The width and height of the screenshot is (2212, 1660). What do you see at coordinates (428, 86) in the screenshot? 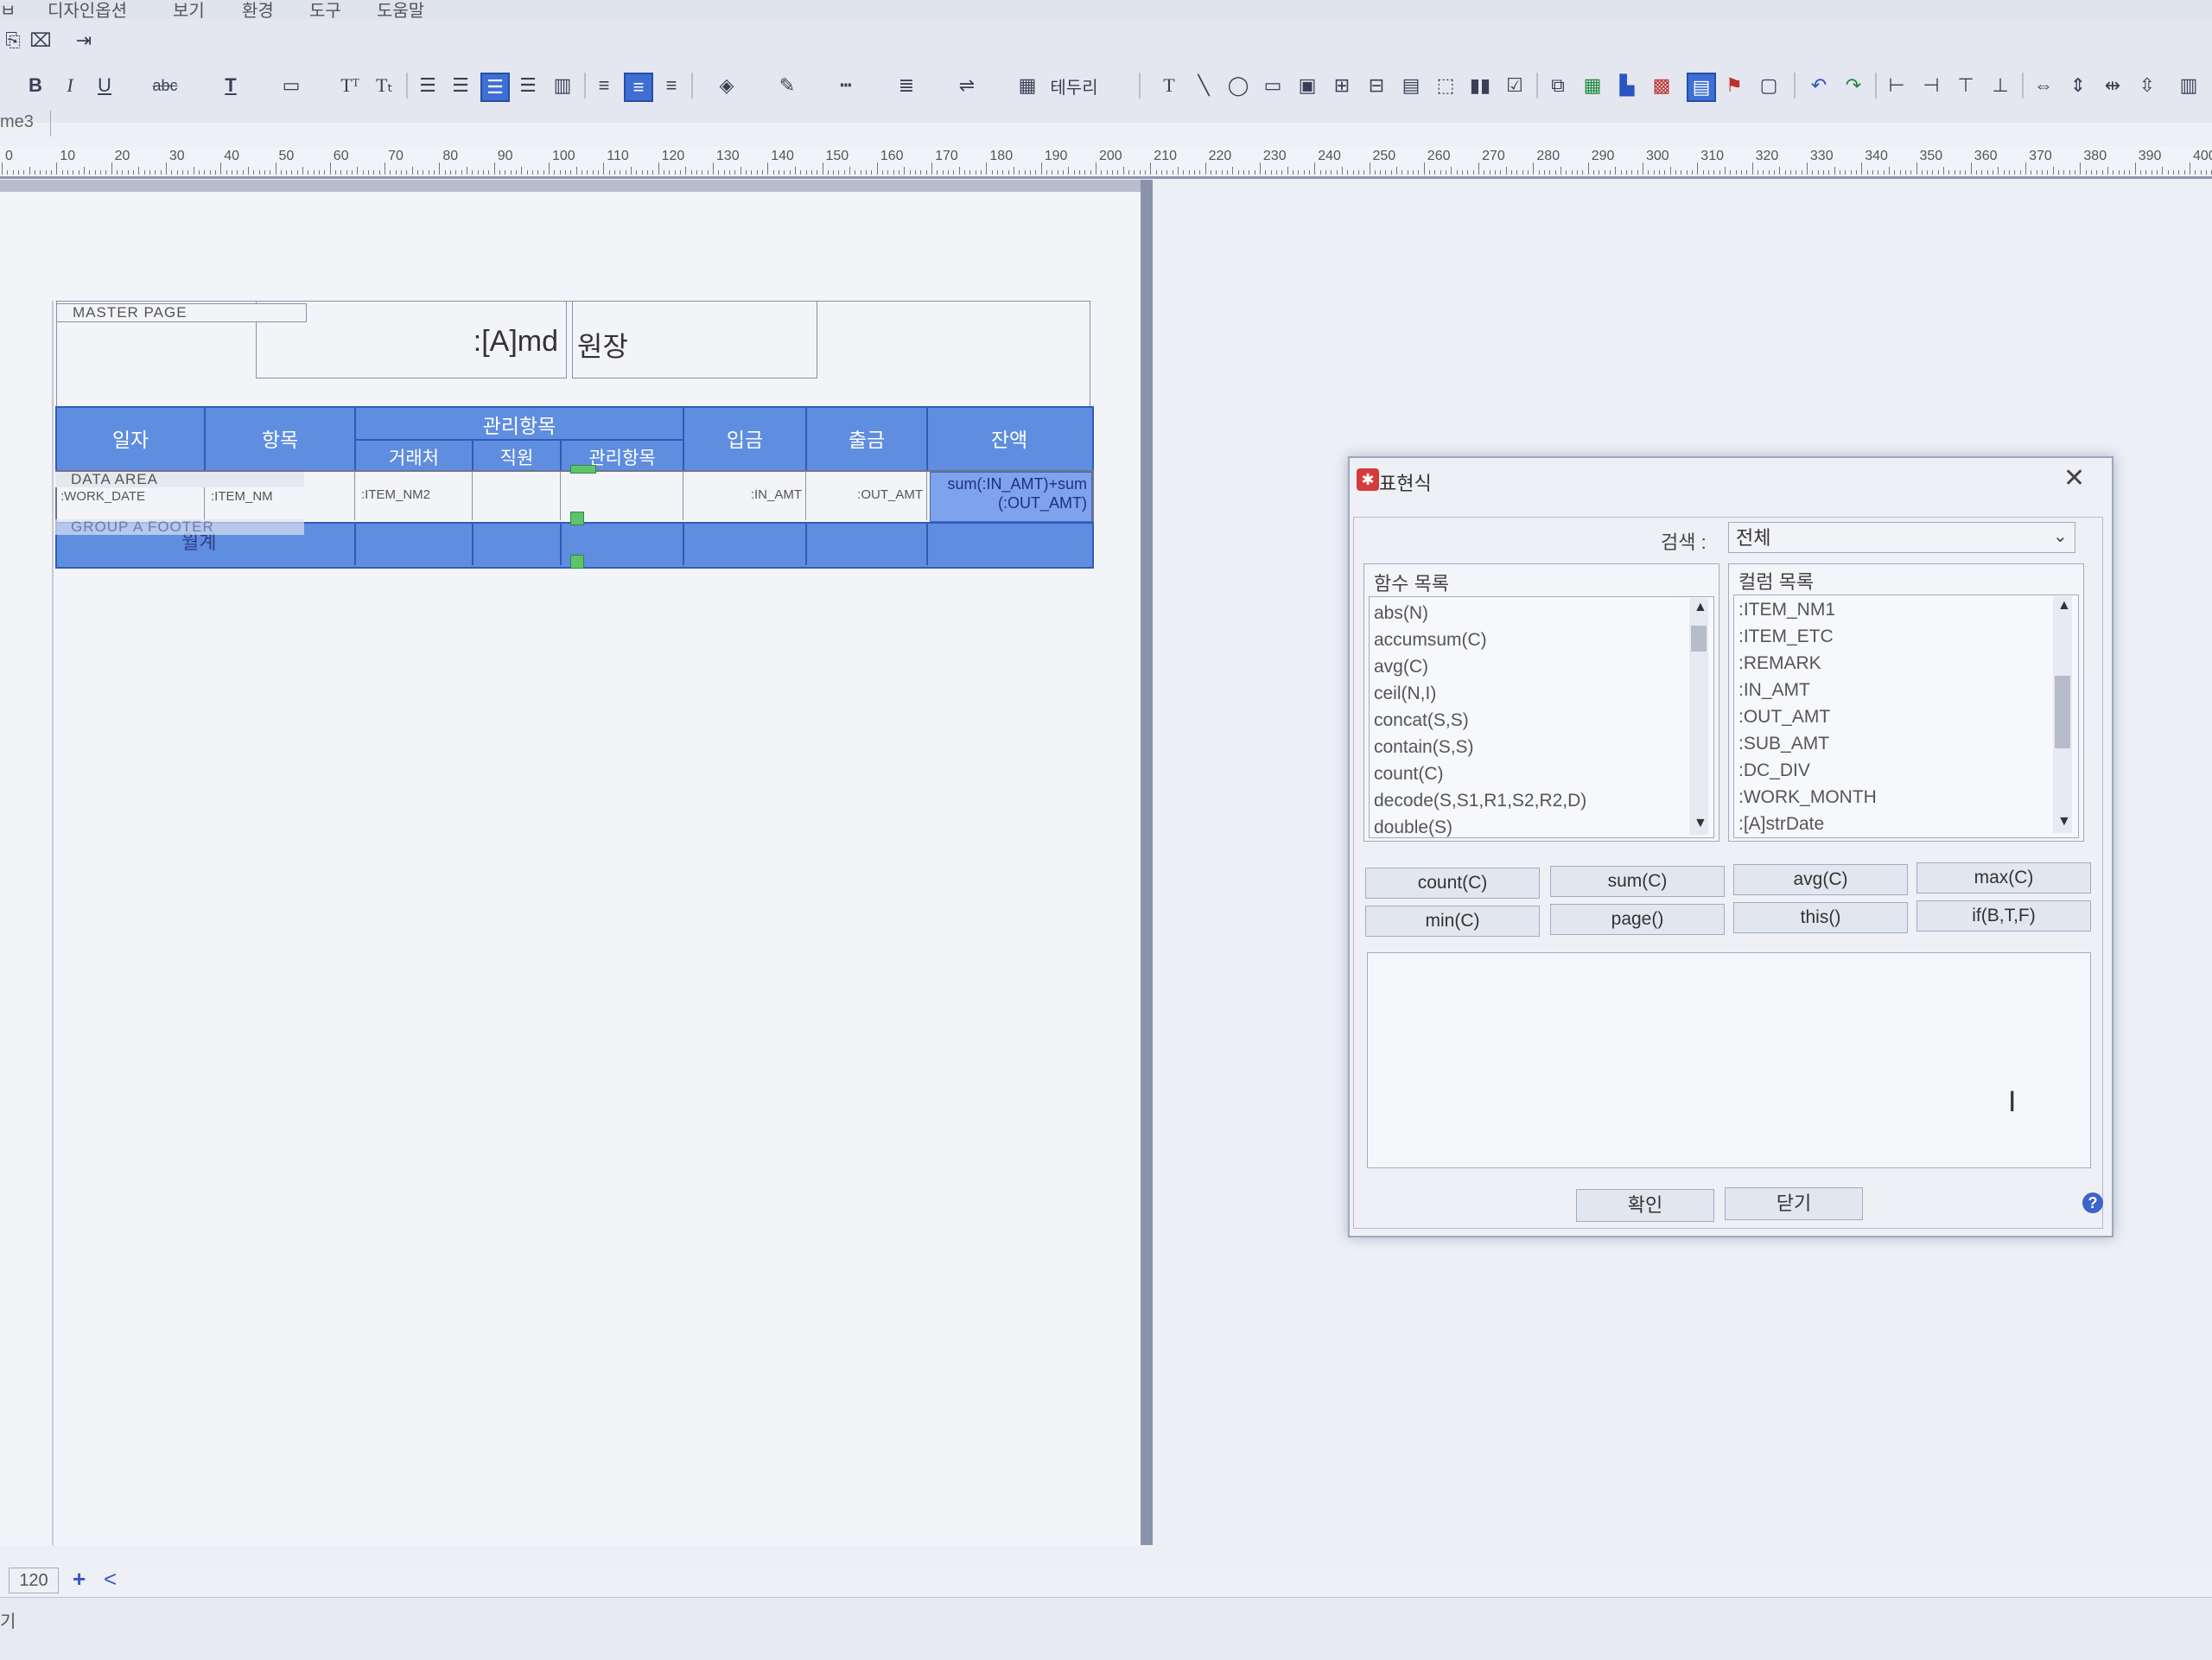
I see `align-left-icon: ☰` at bounding box center [428, 86].